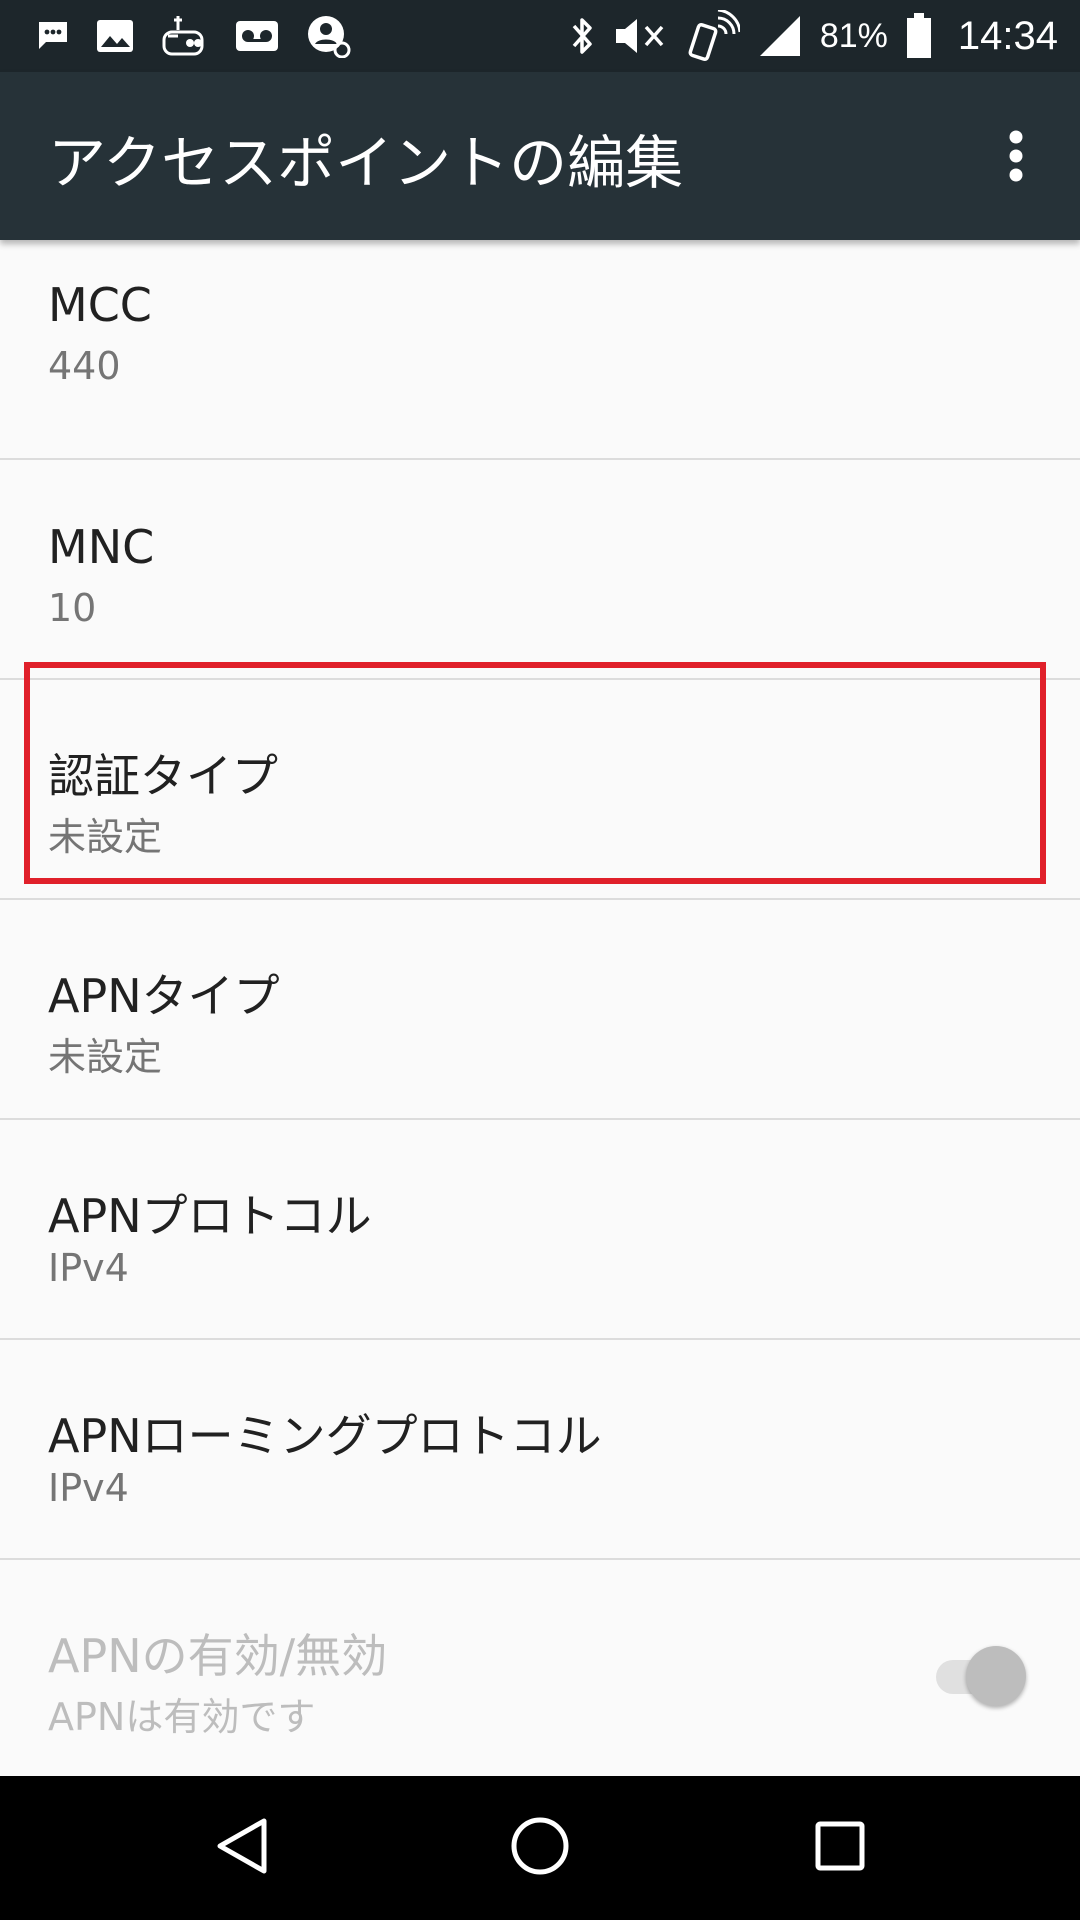  I want to click on pref-title: 認証タイプ, so click(163, 776).